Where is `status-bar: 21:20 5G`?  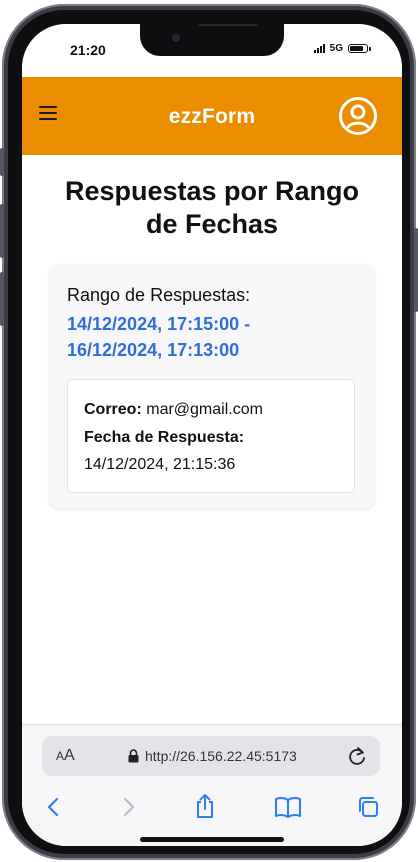 status-bar: 21:20 5G is located at coordinates (212, 50).